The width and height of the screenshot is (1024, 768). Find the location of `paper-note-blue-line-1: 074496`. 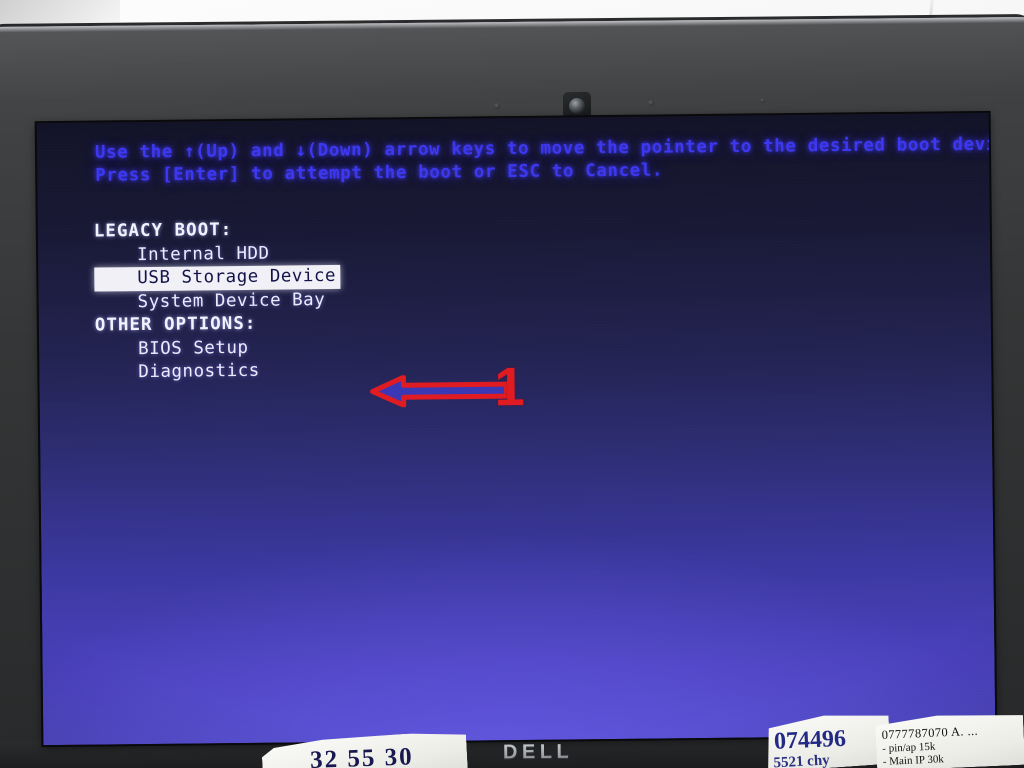

paper-note-blue-line-1: 074496 is located at coordinates (810, 740).